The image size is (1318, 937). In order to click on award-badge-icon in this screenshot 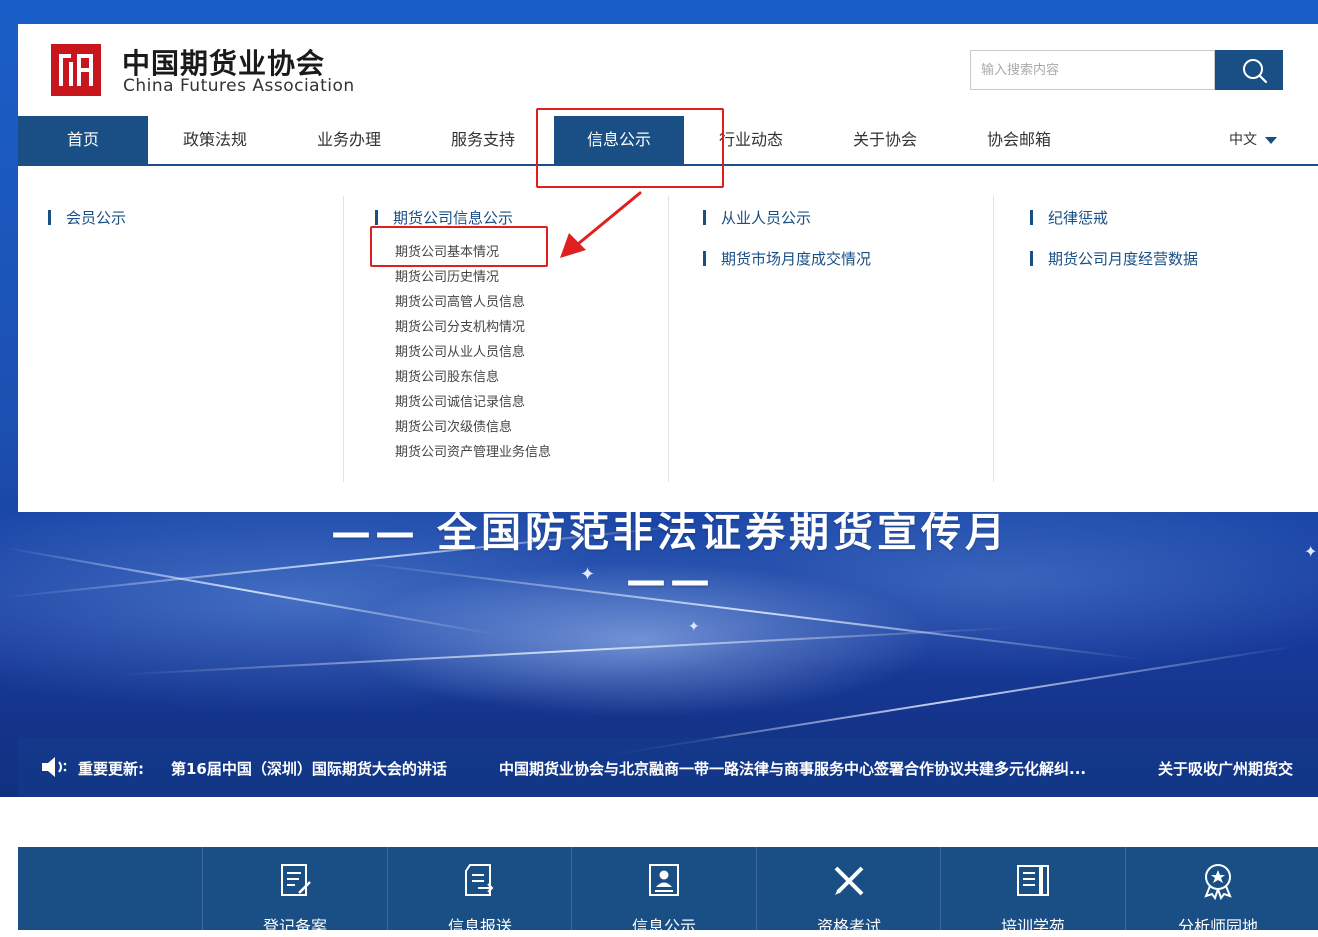, I will do `click(1218, 882)`.